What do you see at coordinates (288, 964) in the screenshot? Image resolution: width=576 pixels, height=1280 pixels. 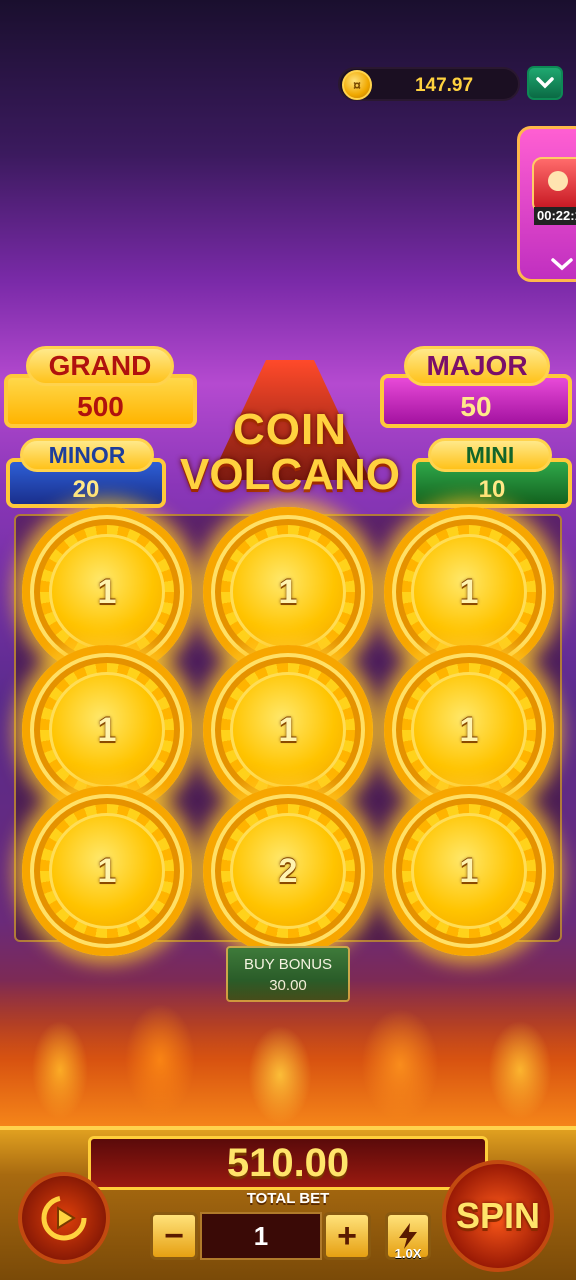 I see `buy-bonus-label: BUY BONUS` at bounding box center [288, 964].